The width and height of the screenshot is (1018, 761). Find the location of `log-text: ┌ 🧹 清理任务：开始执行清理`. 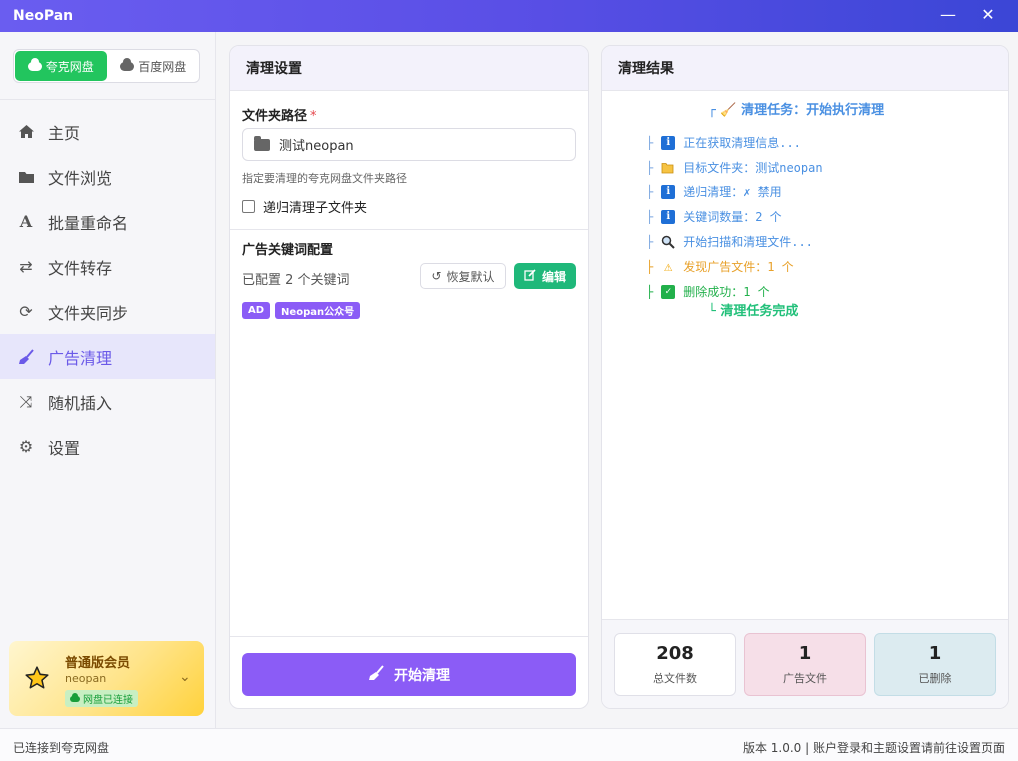

log-text: ┌ 🧹 清理任务：开始执行清理 is located at coordinates (796, 110).